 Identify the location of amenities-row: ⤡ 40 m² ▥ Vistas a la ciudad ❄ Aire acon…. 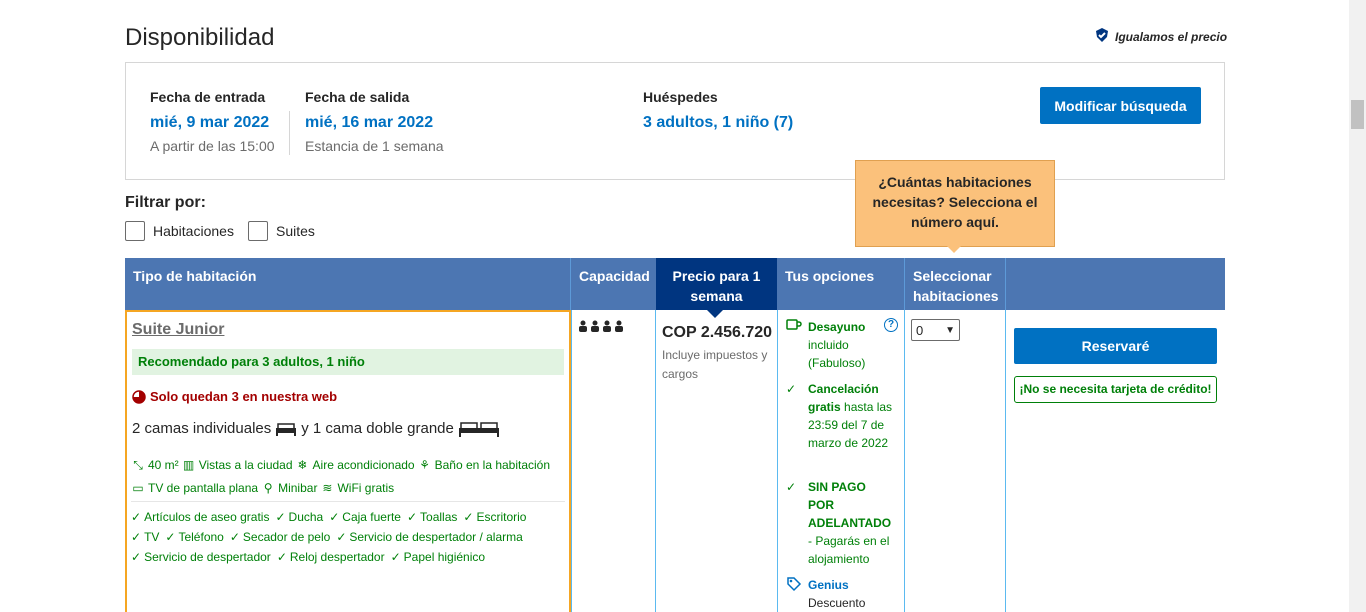
(340, 465).